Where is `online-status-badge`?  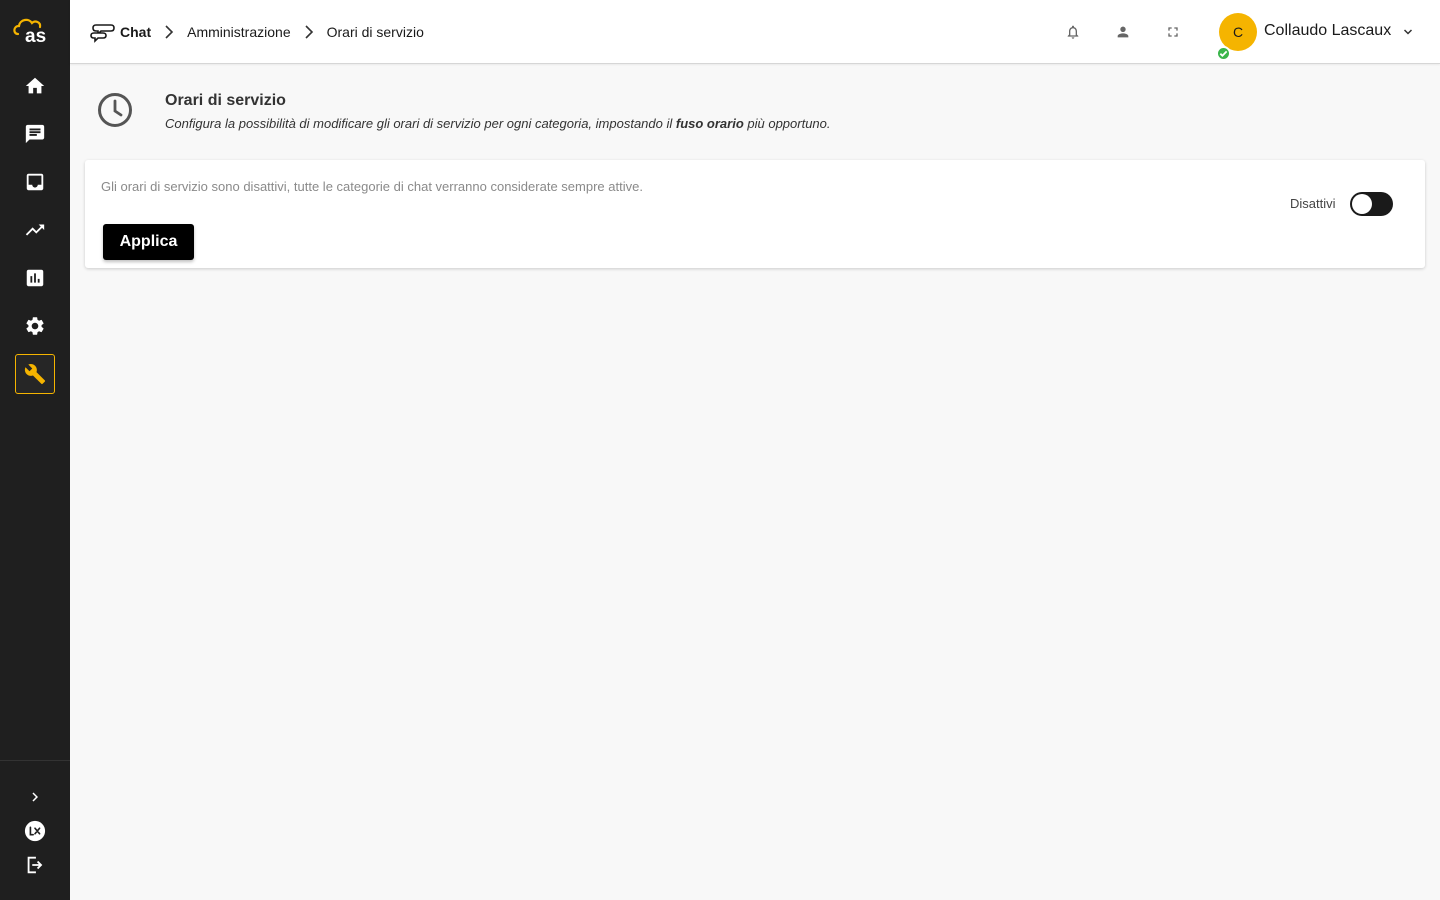
online-status-badge is located at coordinates (1223, 53).